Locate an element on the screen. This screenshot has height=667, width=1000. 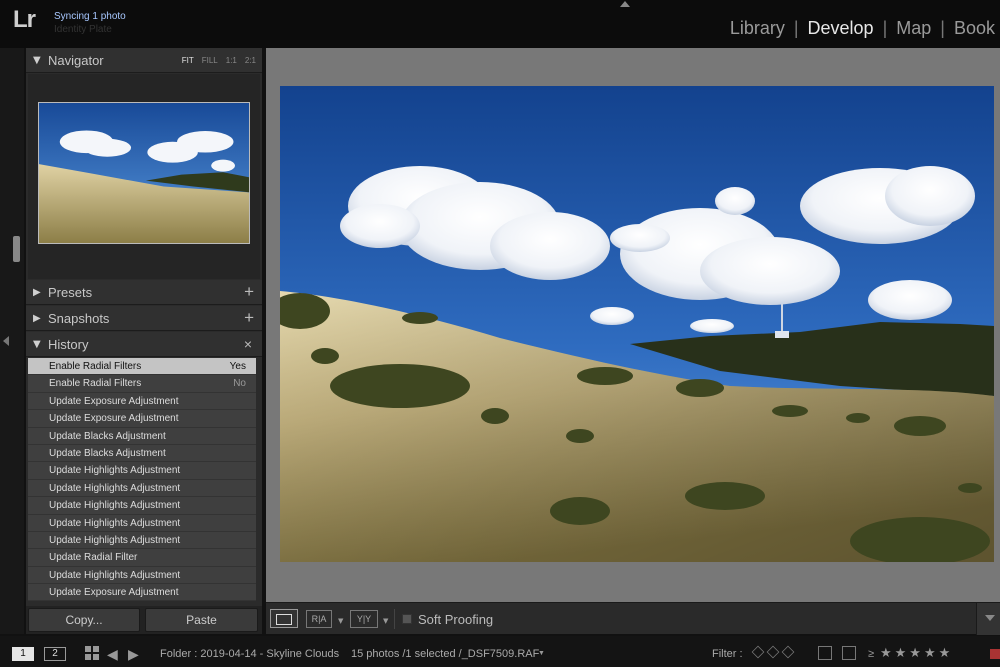
history-item: Update Radial Filter is located at coordinates (142, 558).